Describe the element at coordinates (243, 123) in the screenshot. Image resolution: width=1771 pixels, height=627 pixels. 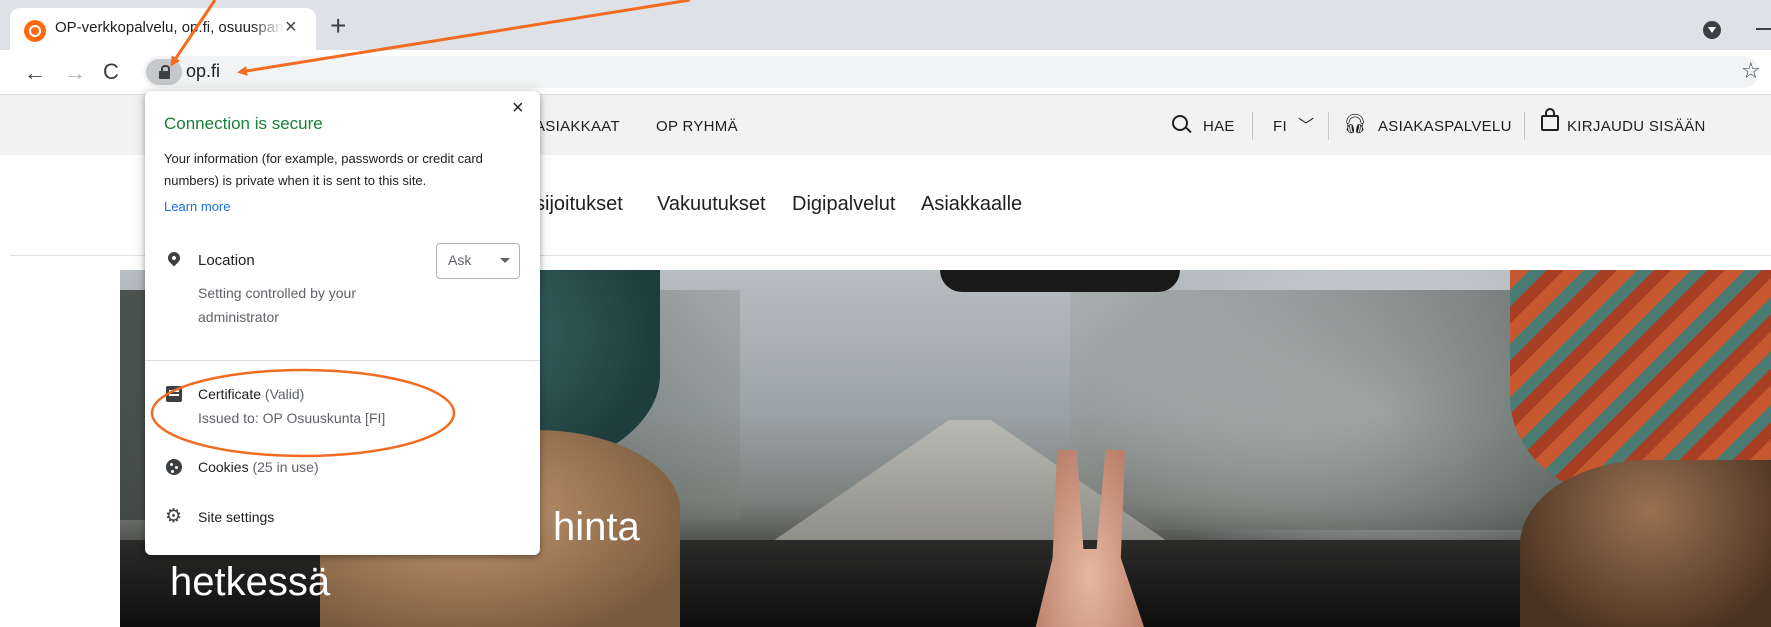
I see `connection-status-title: Connection is secure` at that location.